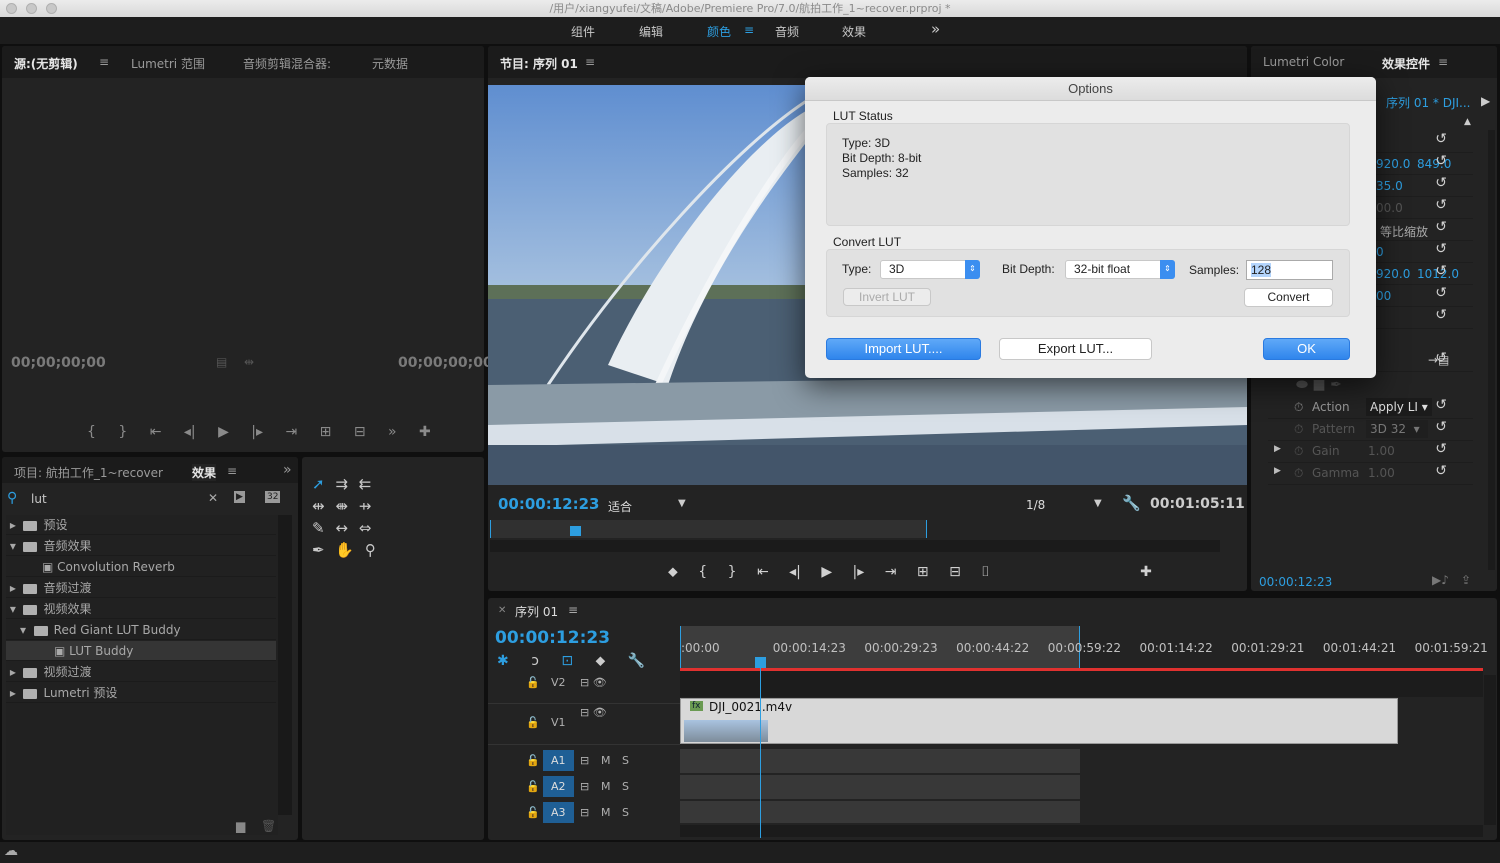 This screenshot has height=863, width=1500. Describe the element at coordinates (1131, 503) in the screenshot. I see `wrench-icon: 🔧` at that location.